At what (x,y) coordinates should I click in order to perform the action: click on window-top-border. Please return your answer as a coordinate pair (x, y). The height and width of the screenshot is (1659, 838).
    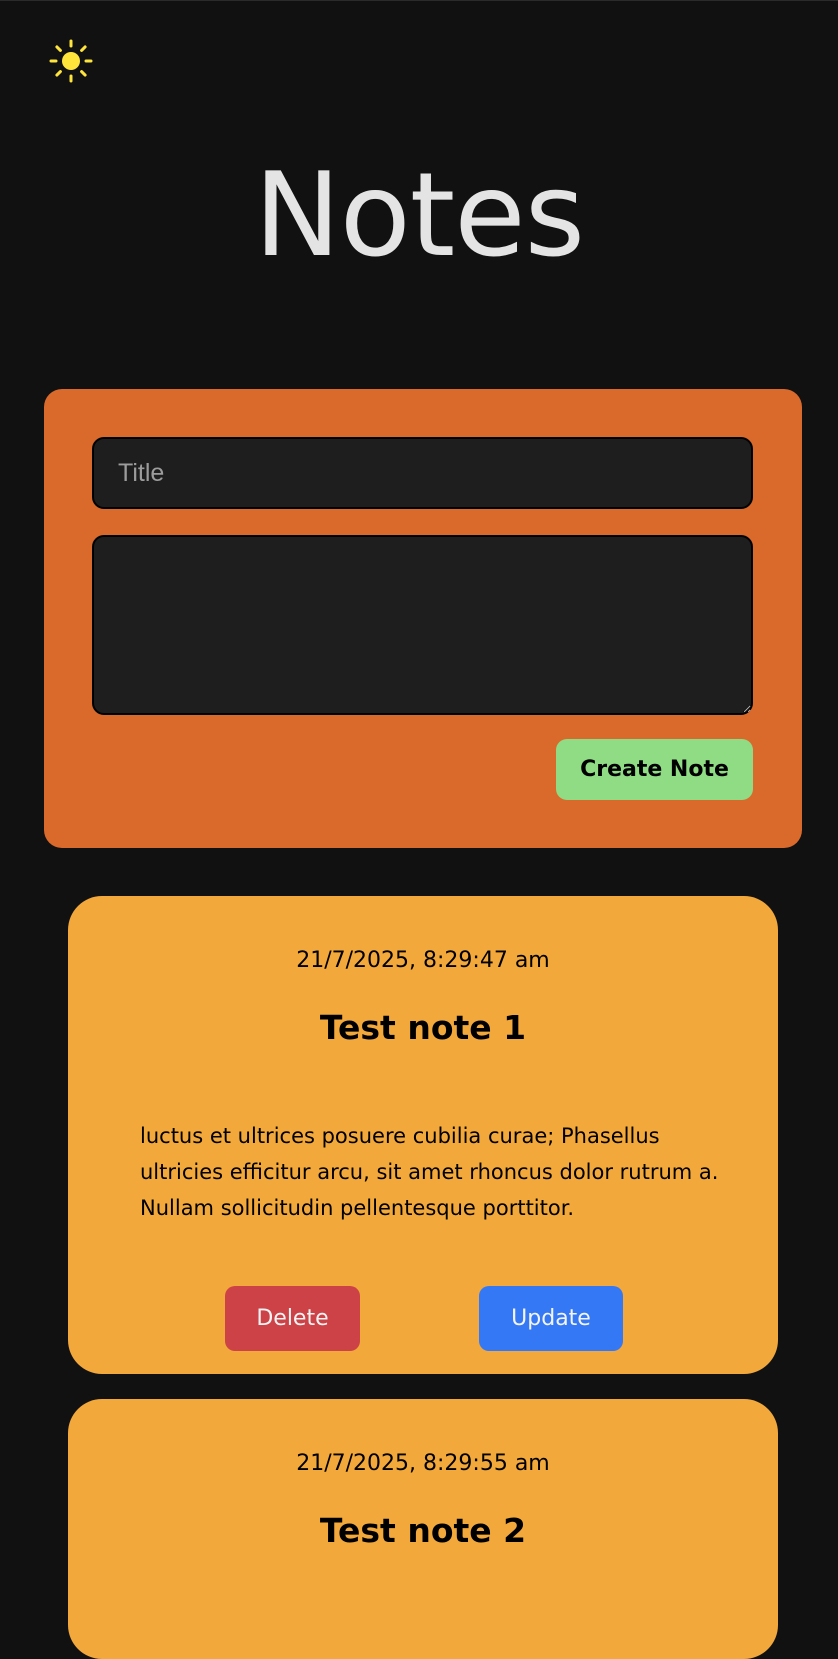
    Looking at the image, I should click on (419, 0).